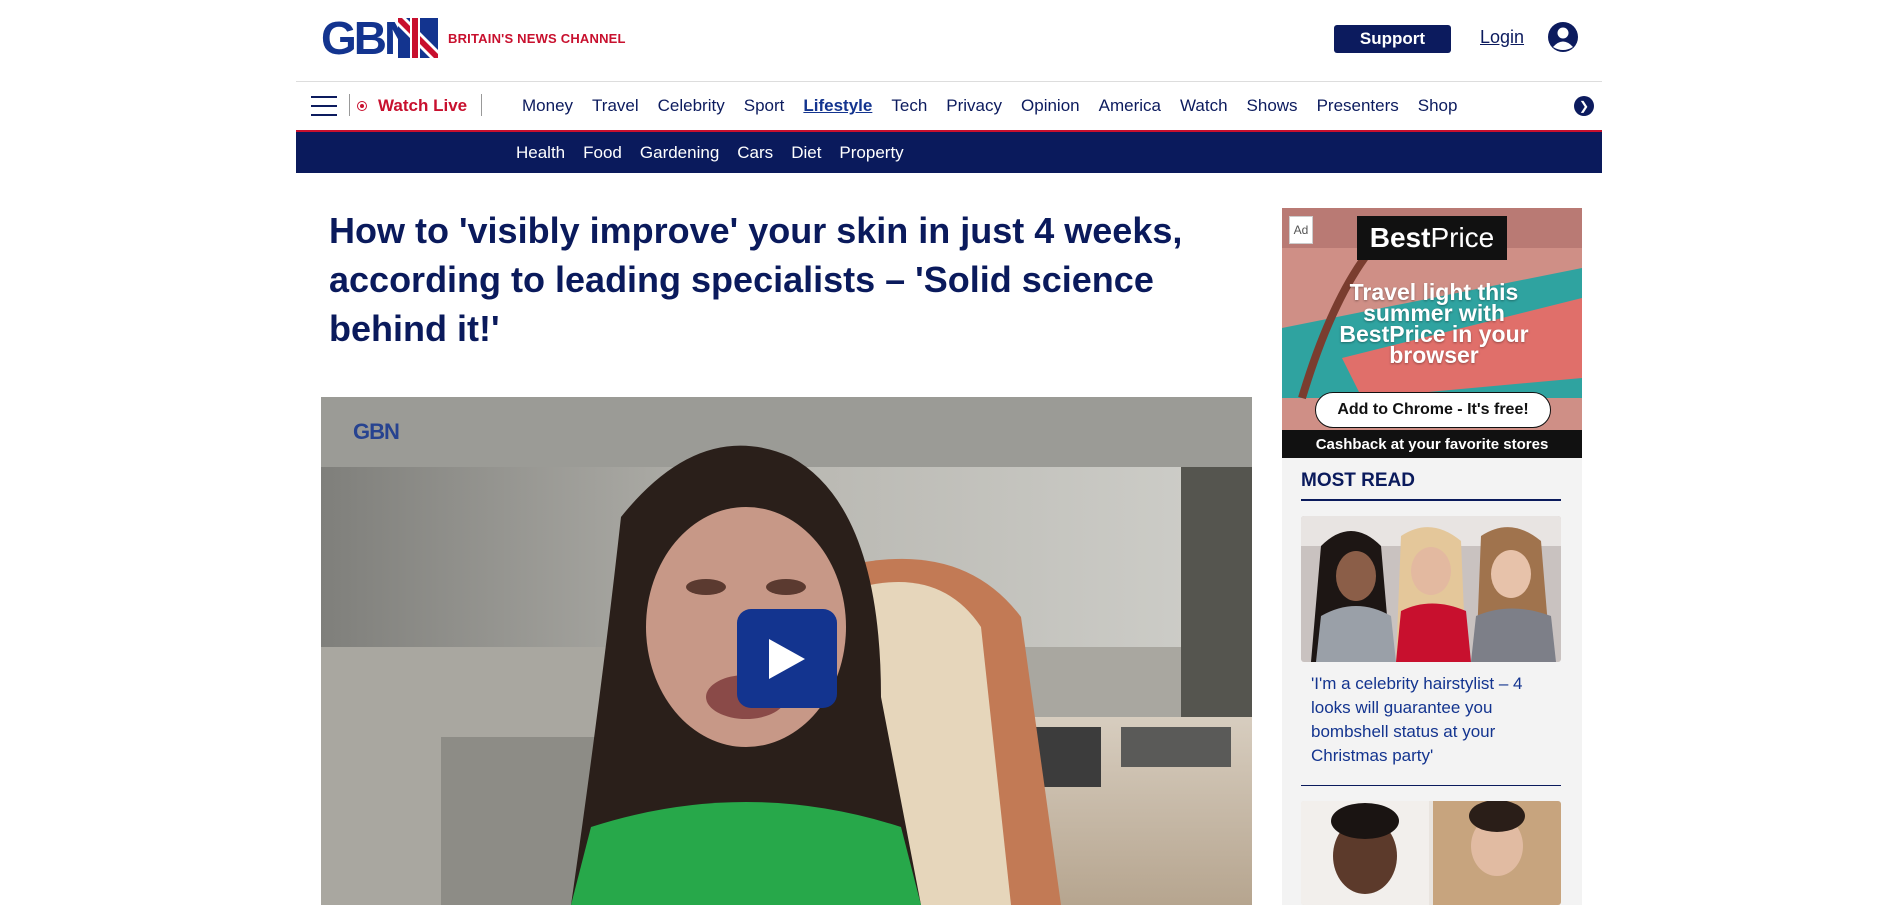  Describe the element at coordinates (1563, 37) in the screenshot. I see `user-icon` at that location.